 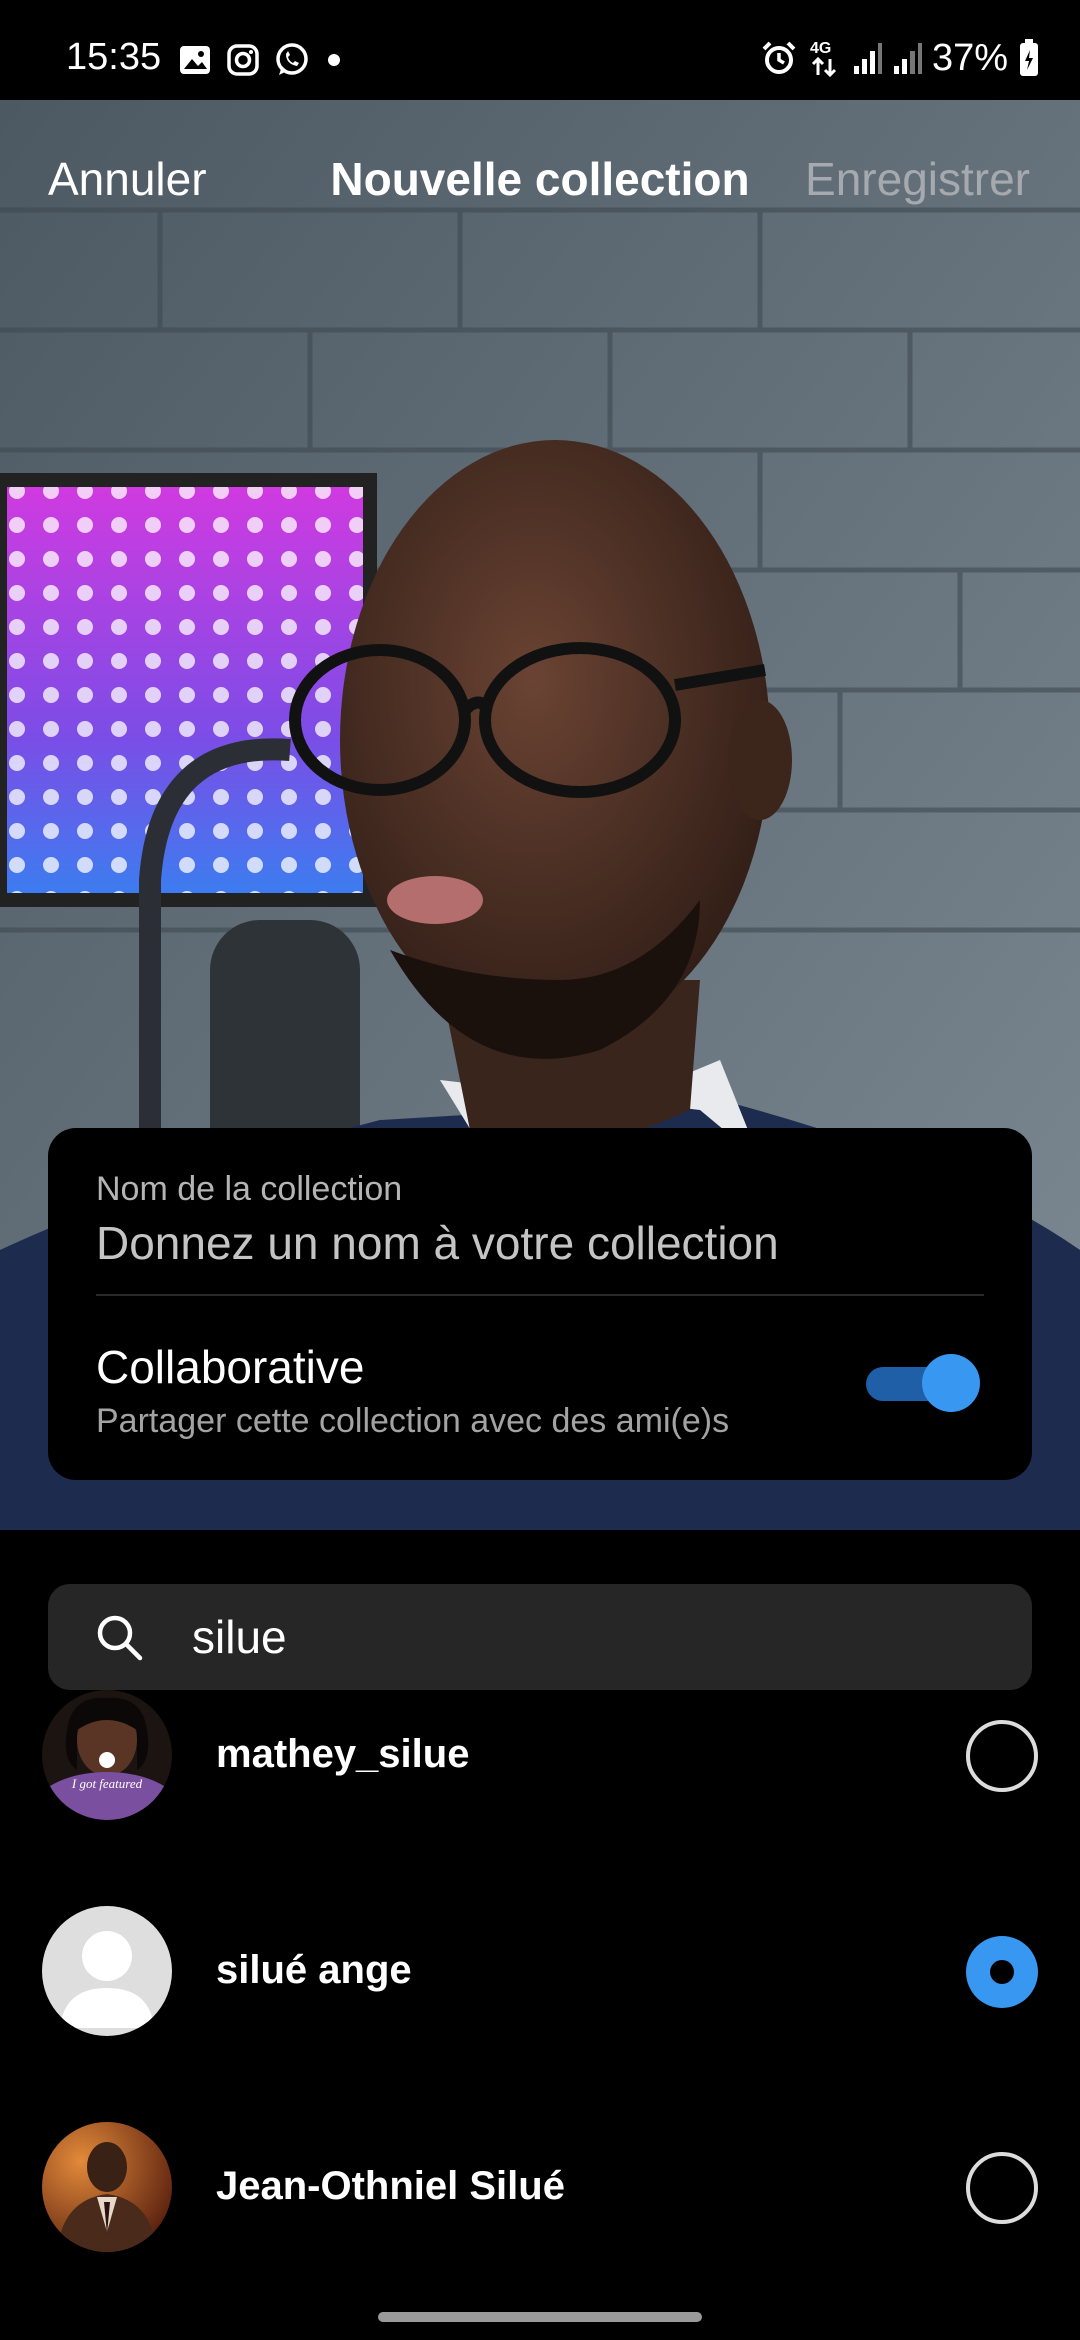 I want to click on whatsapp-icon, so click(x=292, y=59).